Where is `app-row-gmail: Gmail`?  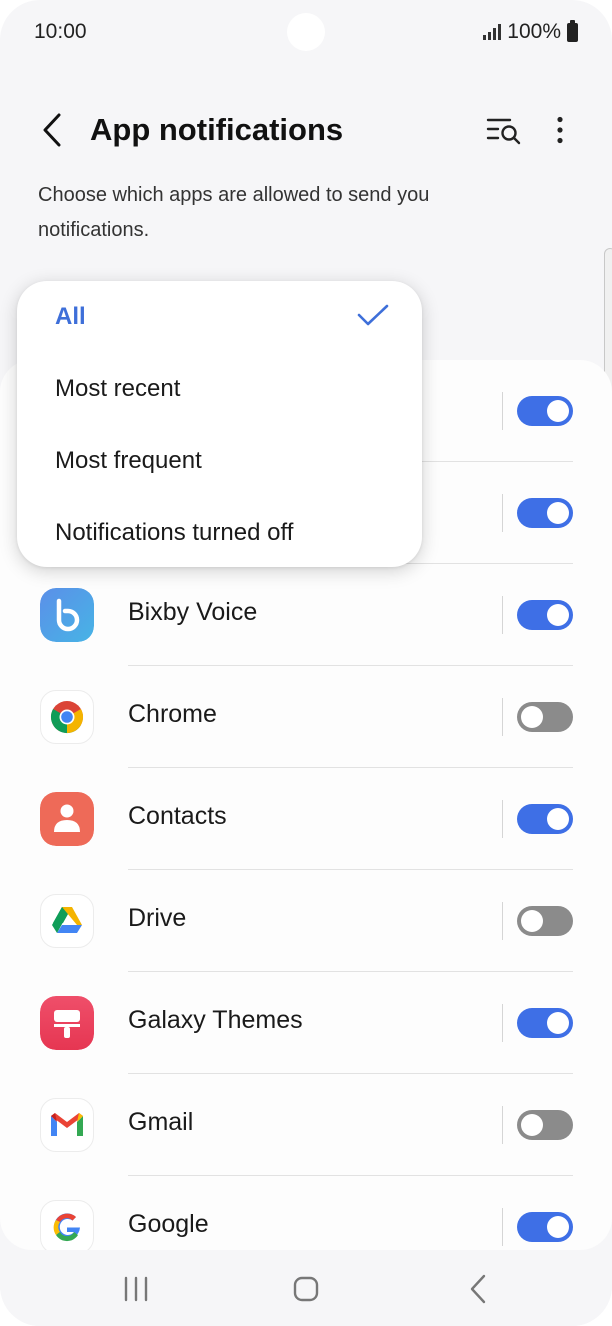 app-row-gmail: Gmail is located at coordinates (306, 1125).